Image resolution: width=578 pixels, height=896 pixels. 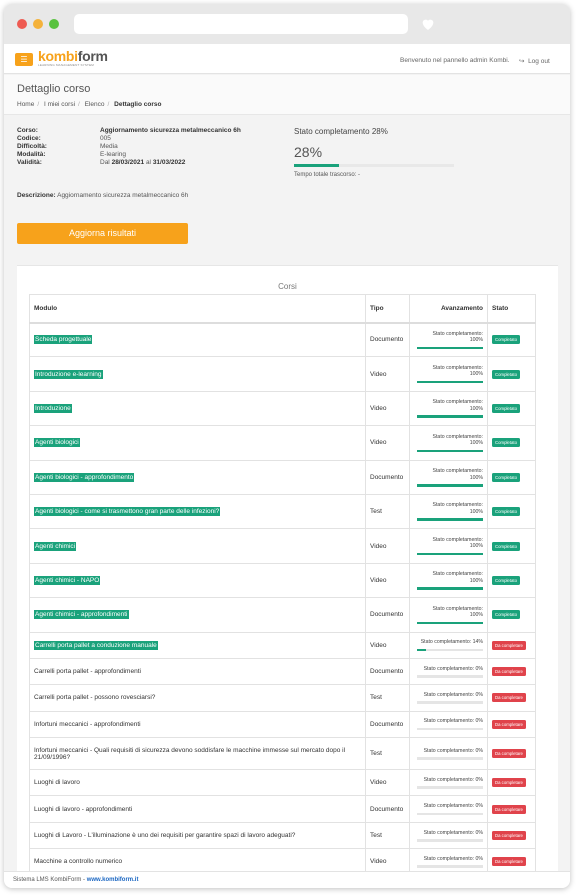 What do you see at coordinates (25, 104) in the screenshot?
I see `breadcrumb-home: Home` at bounding box center [25, 104].